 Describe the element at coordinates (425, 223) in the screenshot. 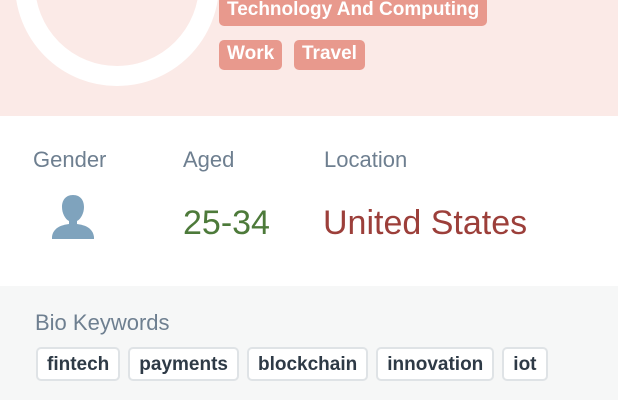

I see `location-value: United States` at that location.